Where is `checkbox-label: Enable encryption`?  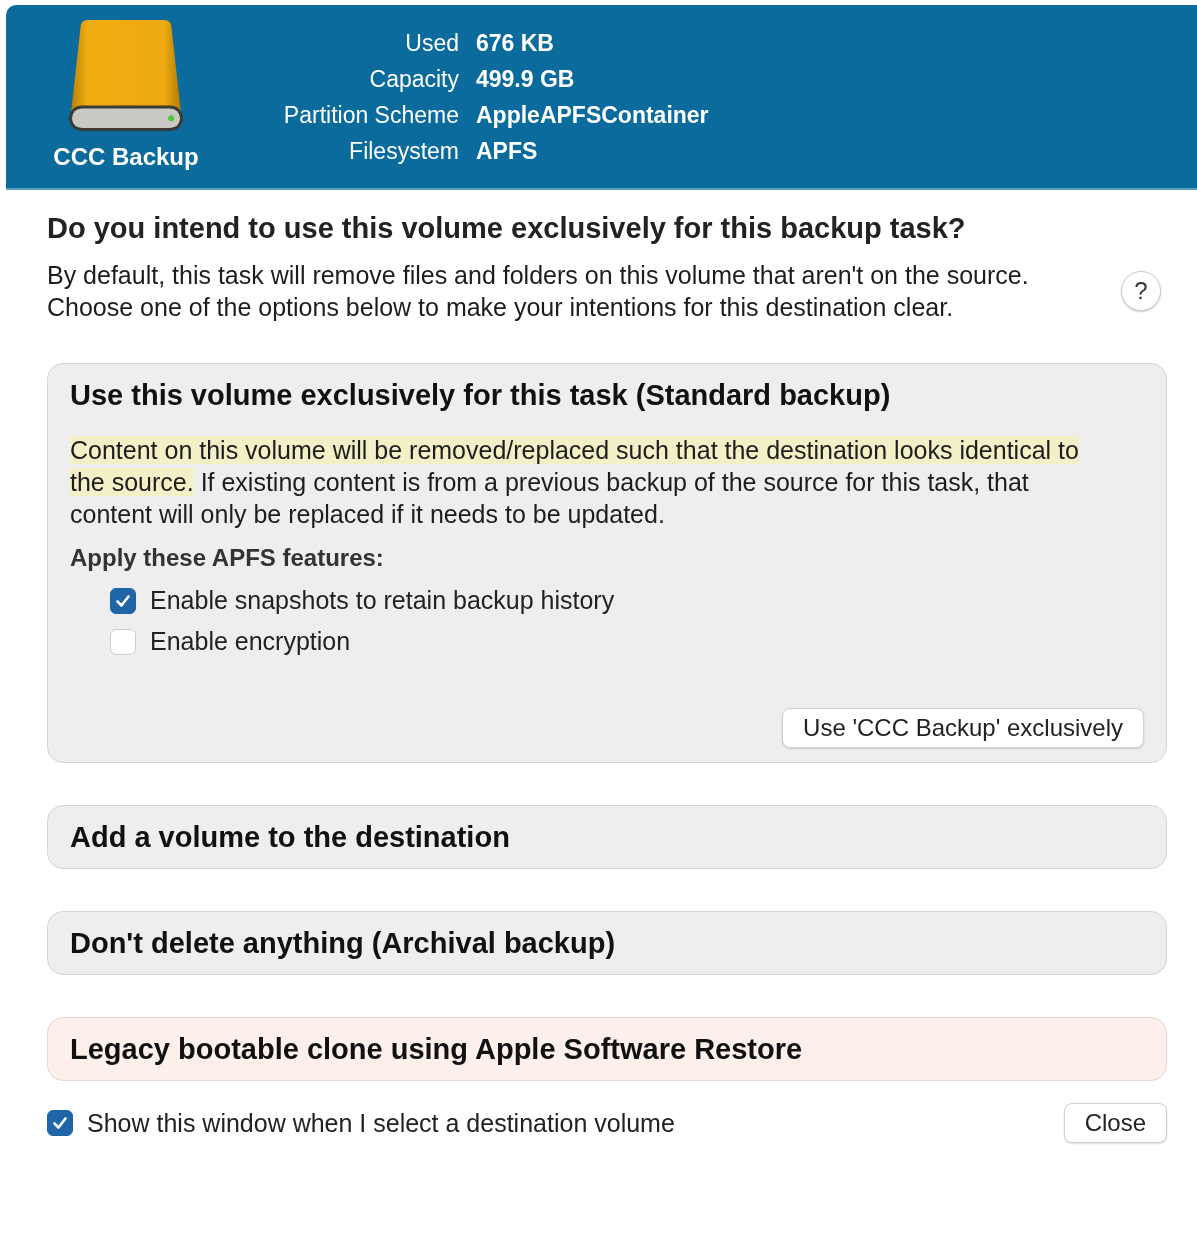 checkbox-label: Enable encryption is located at coordinates (250, 641).